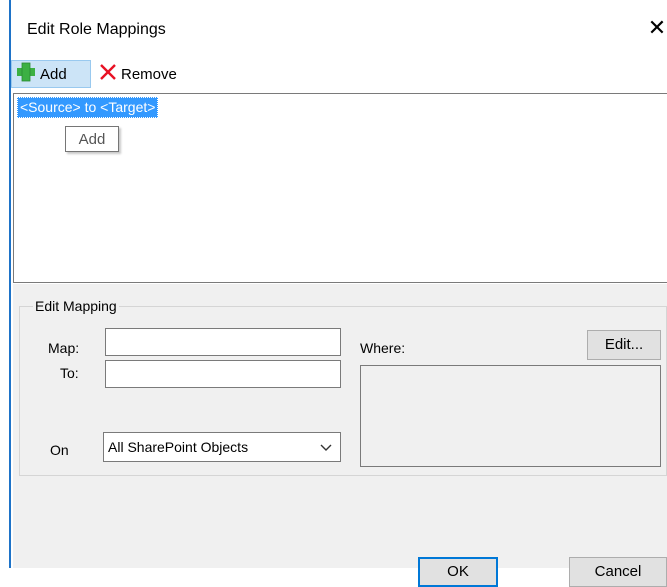  I want to click on to-label: To:, so click(69, 373).